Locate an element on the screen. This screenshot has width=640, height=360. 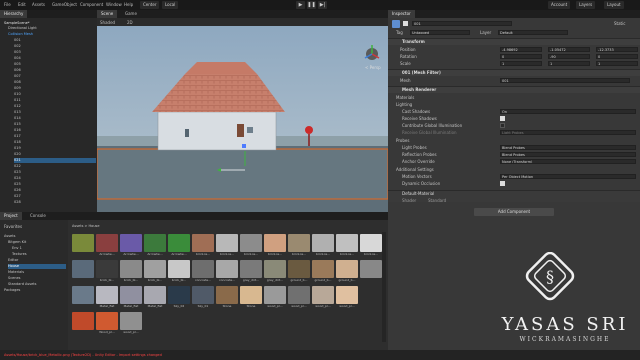
position-z-field: -12.3733 is located at coordinates (617, 49).